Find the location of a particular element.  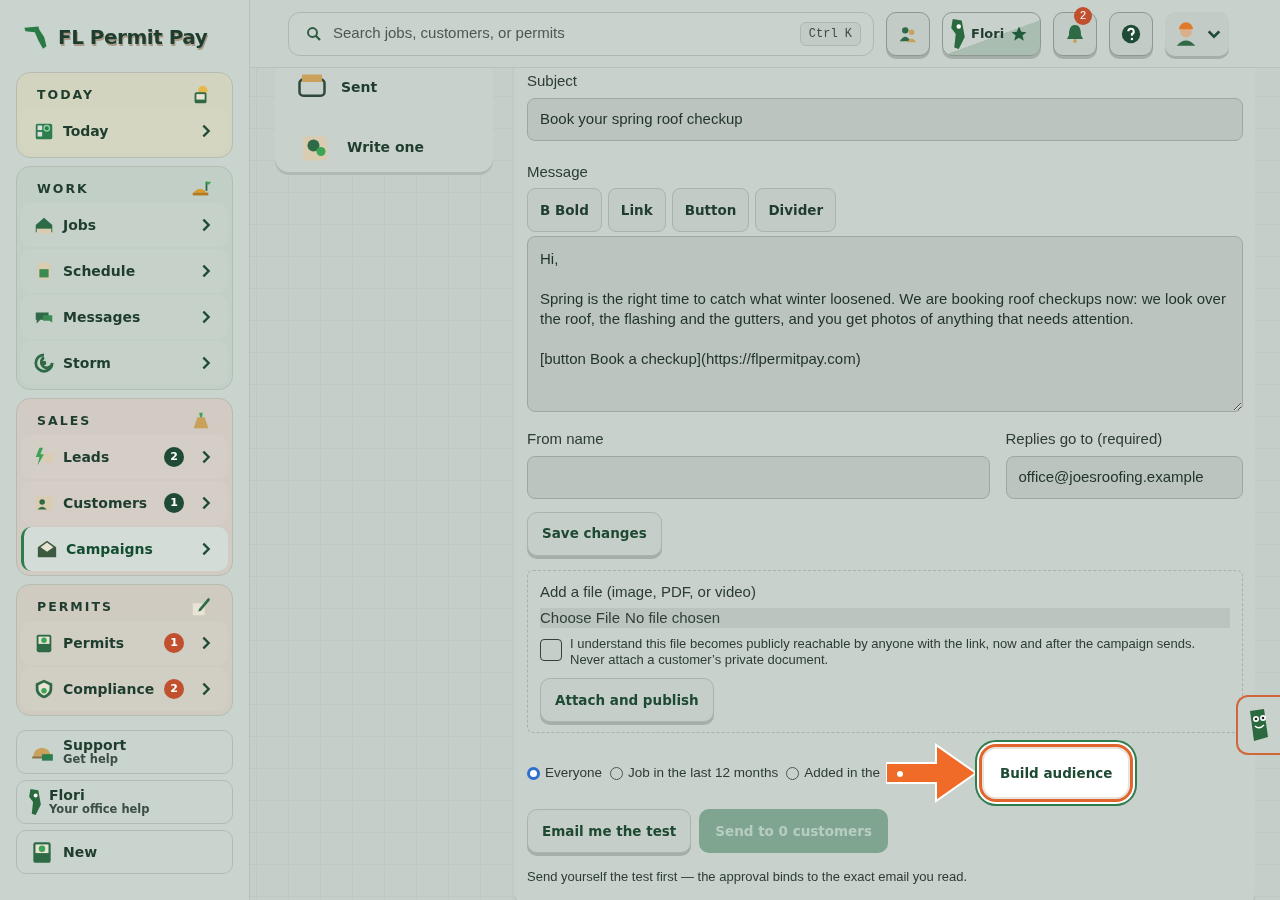

panel-link: Sent is located at coordinates (388, 87).